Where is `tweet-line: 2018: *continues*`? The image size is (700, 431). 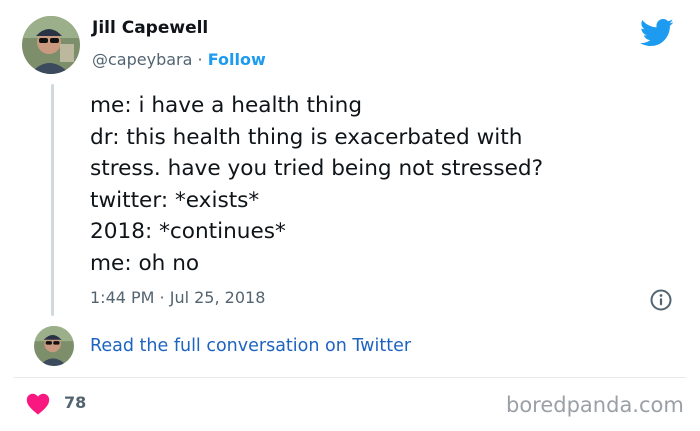 tweet-line: 2018: *continues* is located at coordinates (188, 231).